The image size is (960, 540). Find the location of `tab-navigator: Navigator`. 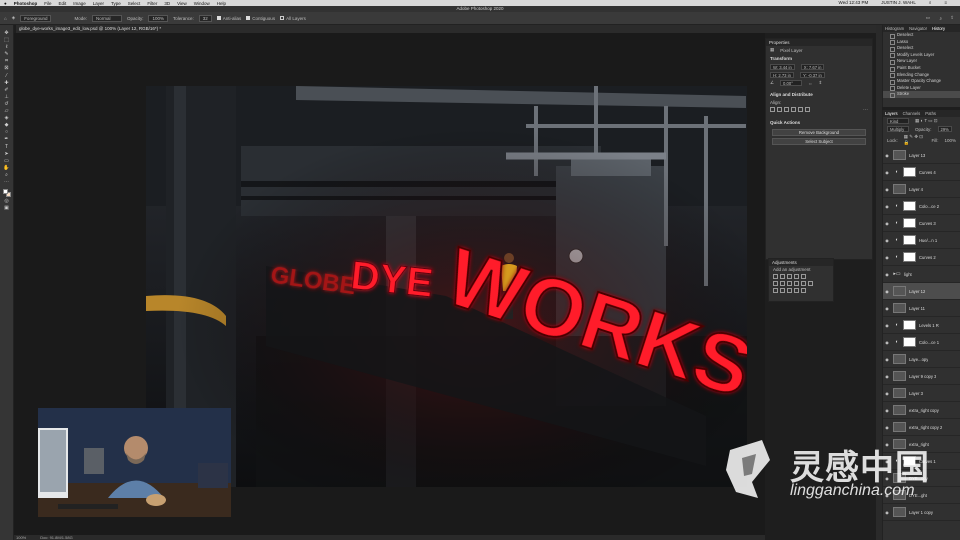

tab-navigator: Navigator is located at coordinates (918, 28).